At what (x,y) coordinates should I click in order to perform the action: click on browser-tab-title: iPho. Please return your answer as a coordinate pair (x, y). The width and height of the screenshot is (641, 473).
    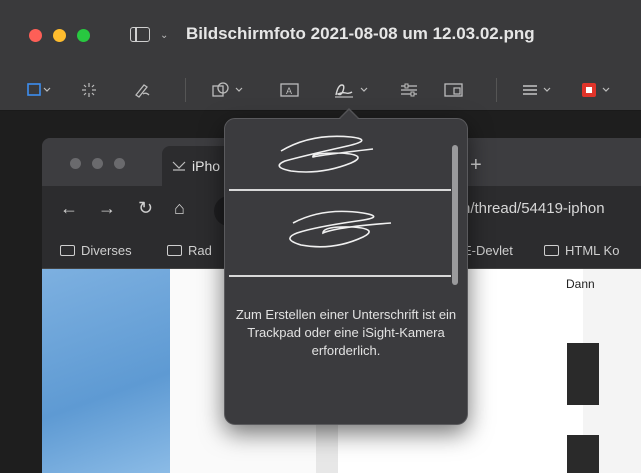
    Looking at the image, I should click on (206, 166).